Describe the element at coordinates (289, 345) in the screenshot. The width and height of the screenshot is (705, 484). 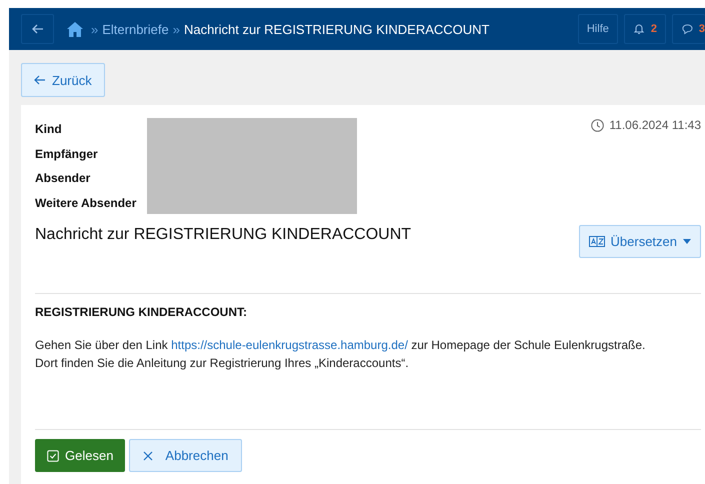
I see `school-link: https://schule-eulenkrugstrasse.hamburg.de/` at that location.